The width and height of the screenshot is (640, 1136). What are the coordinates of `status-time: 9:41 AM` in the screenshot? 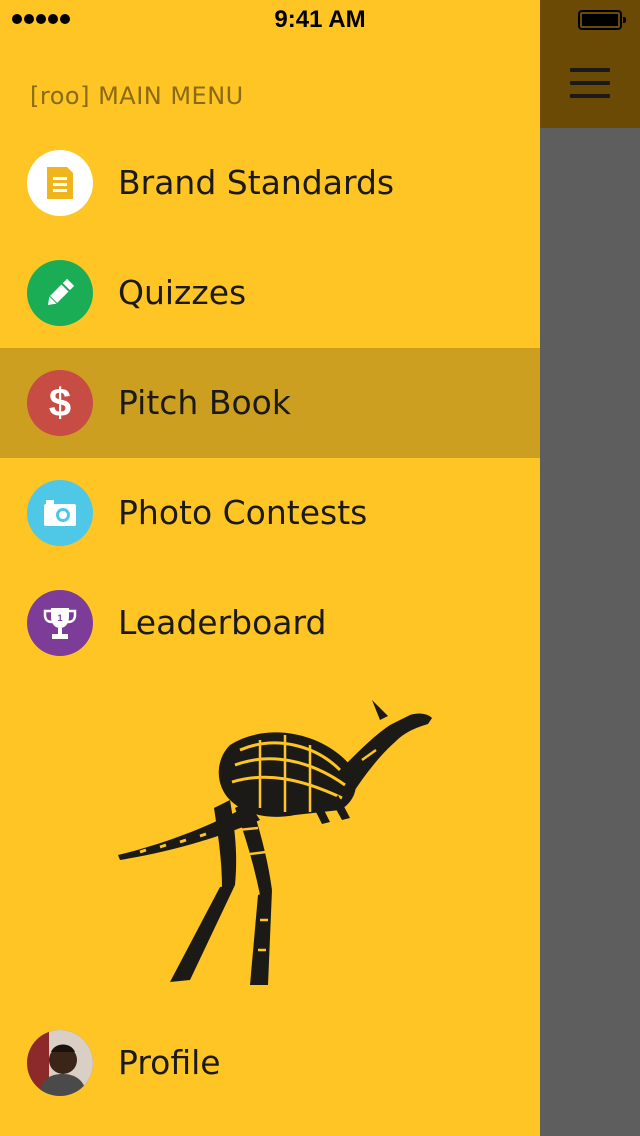 It's located at (320, 19).